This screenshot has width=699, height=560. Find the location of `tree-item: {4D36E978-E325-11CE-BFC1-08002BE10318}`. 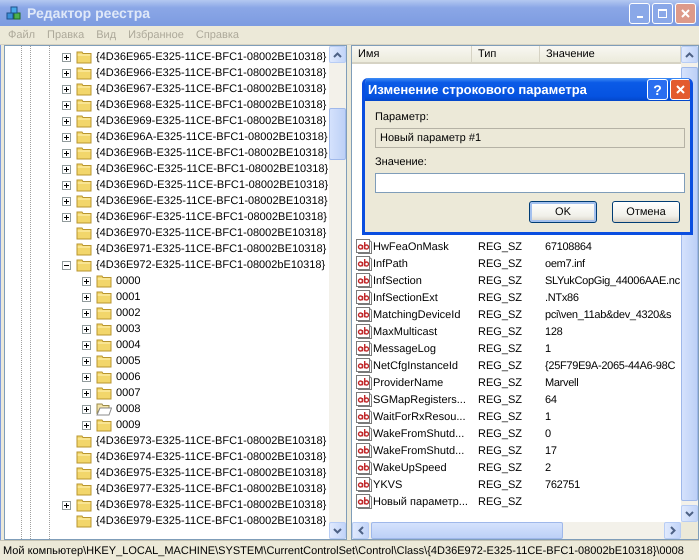

tree-item: {4D36E978-E325-11CE-BFC1-08002BE10318} is located at coordinates (211, 505).